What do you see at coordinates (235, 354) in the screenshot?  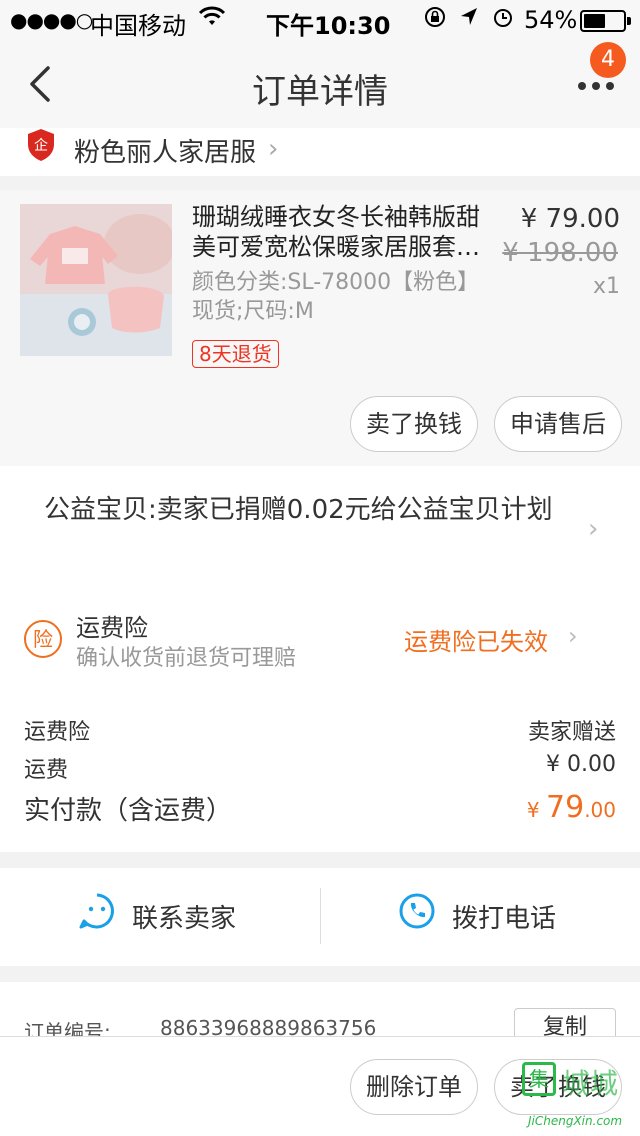 I see `return-policy-tag: 8天退货` at bounding box center [235, 354].